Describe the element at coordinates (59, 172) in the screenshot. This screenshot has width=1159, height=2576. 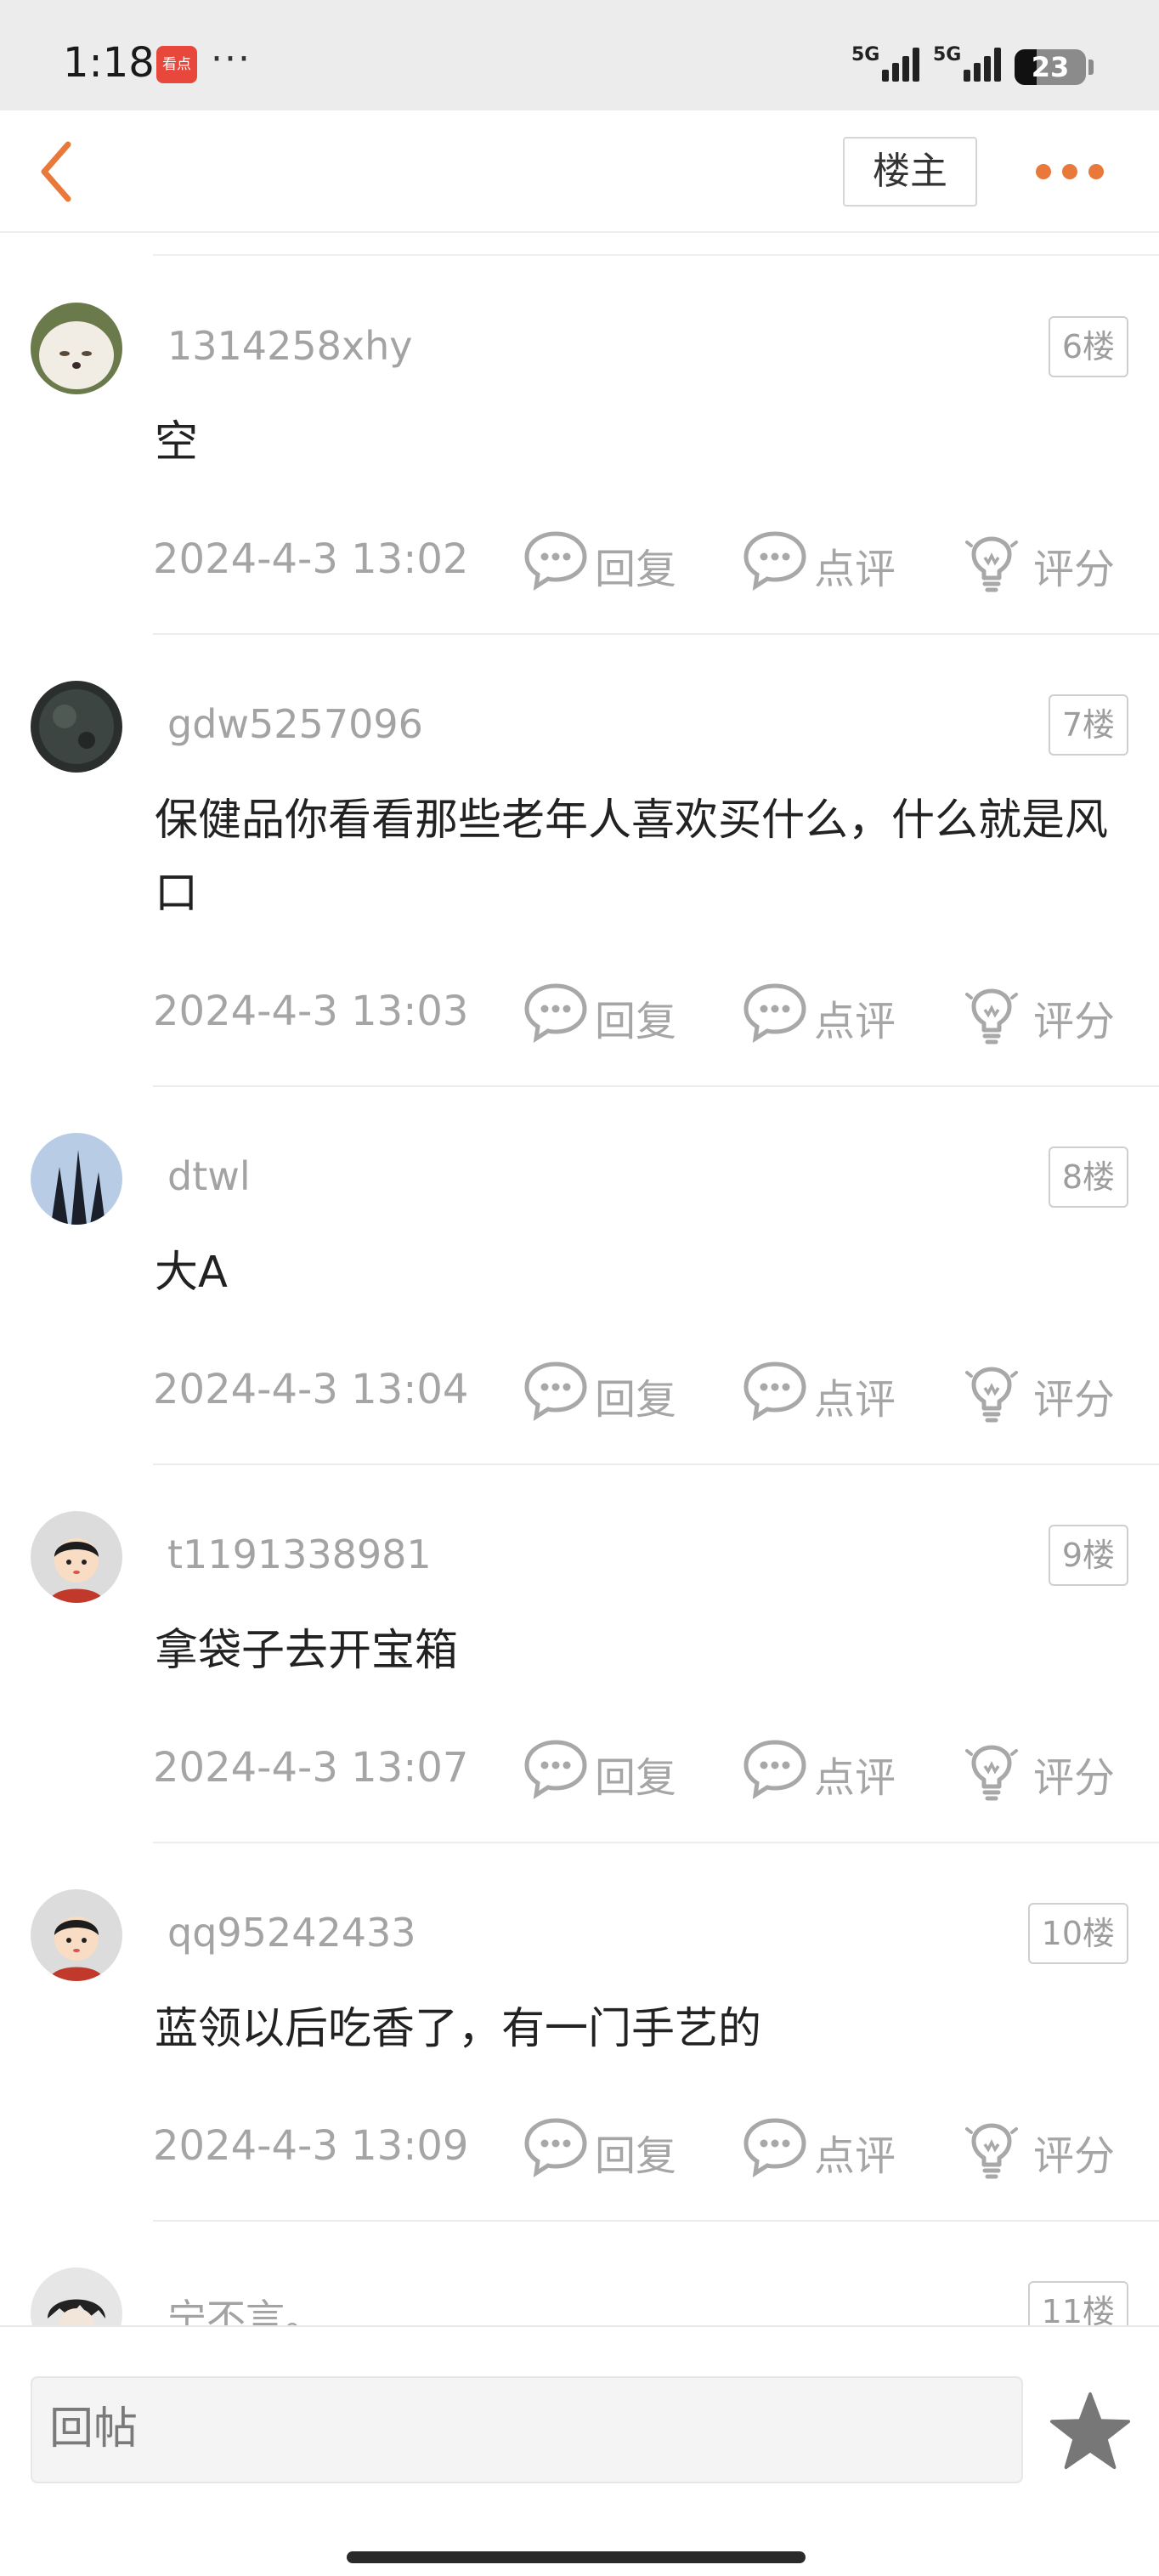
I see `back-arrow-icon` at that location.